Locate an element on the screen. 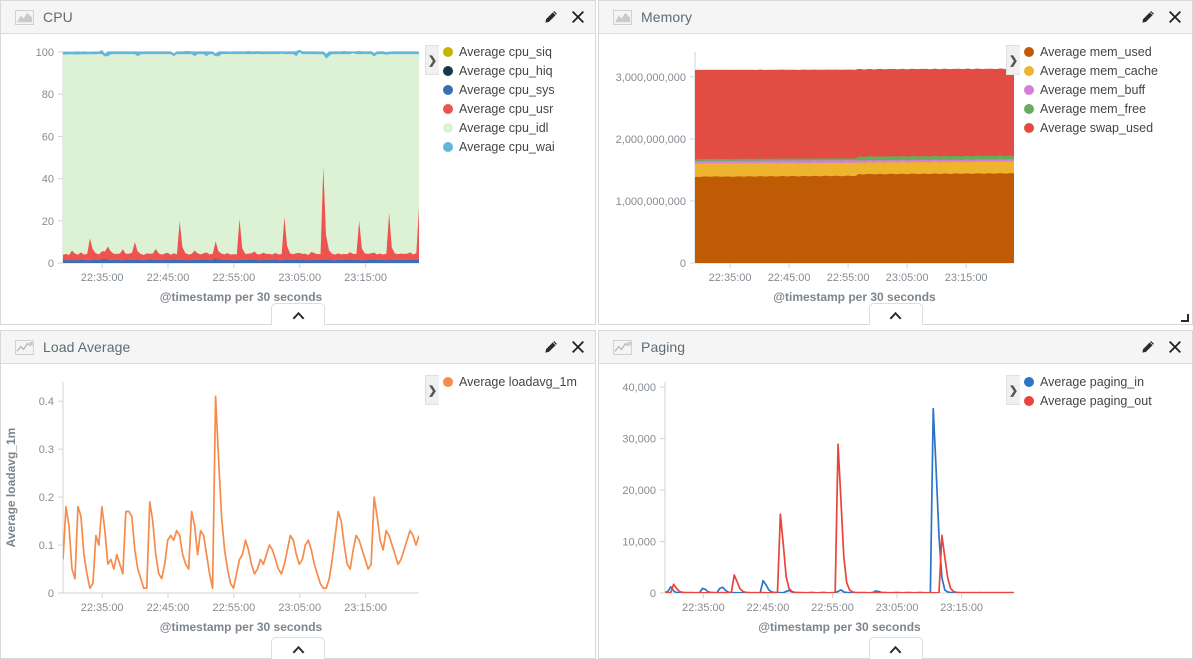  legend-item: Average cpu_wai is located at coordinates (517, 146).